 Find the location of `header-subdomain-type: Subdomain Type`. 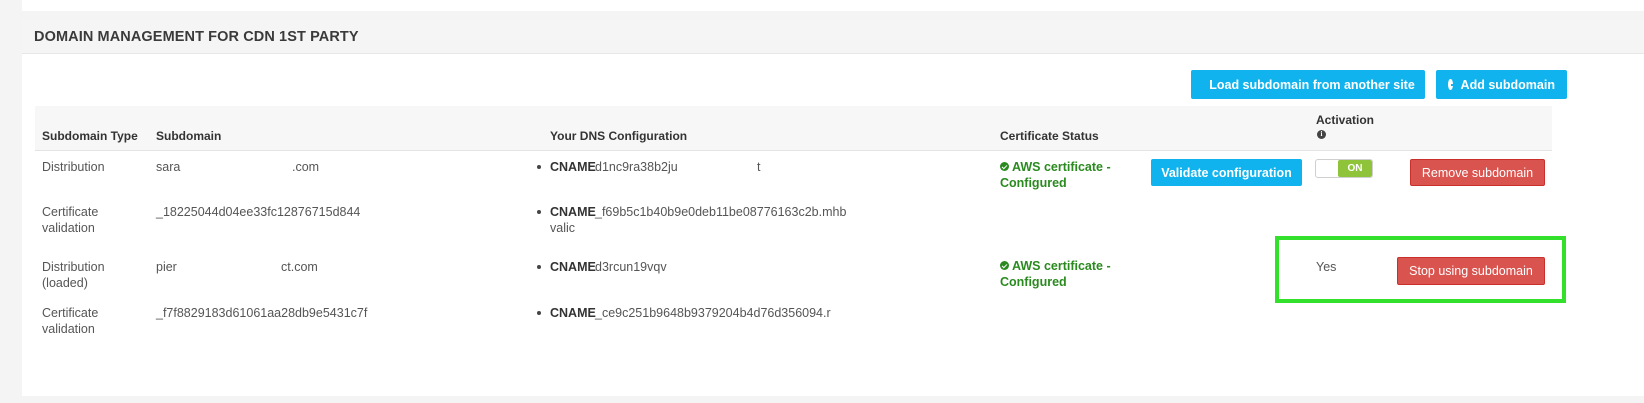

header-subdomain-type: Subdomain Type is located at coordinates (90, 136).